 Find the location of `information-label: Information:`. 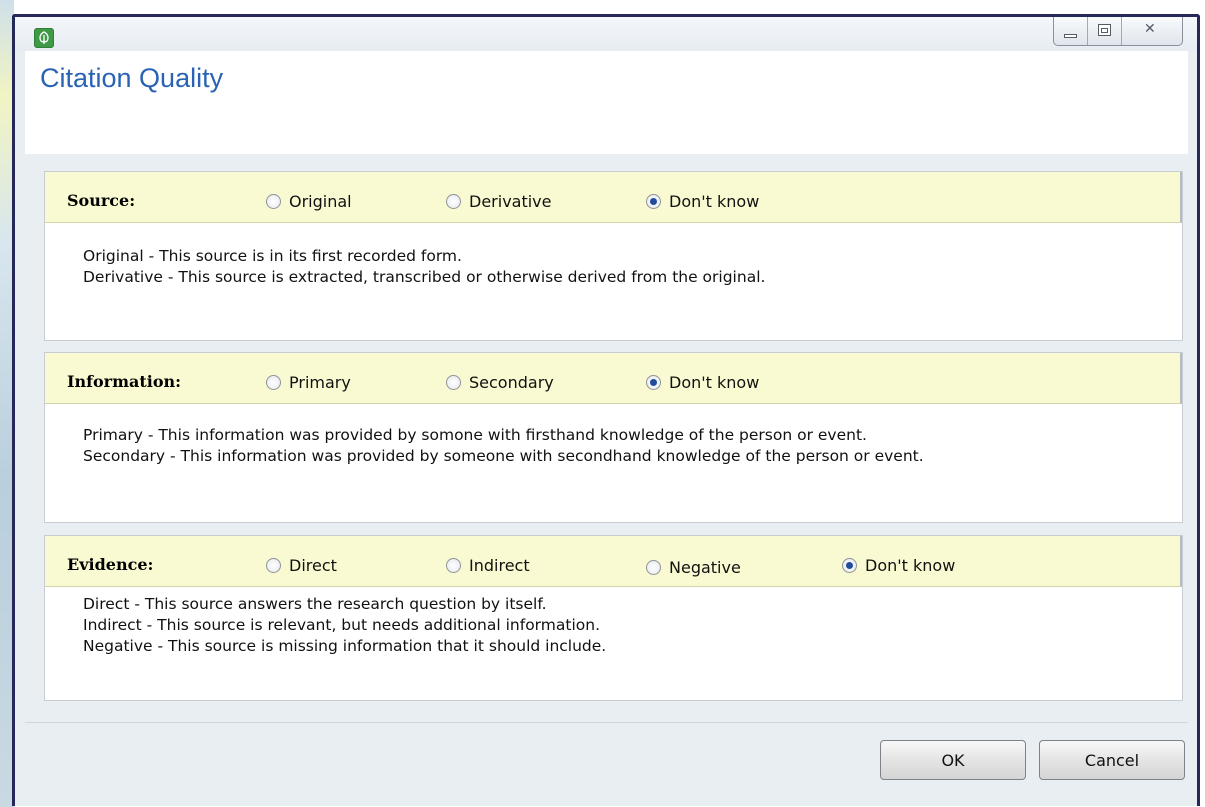

information-label: Information: is located at coordinates (124, 381).